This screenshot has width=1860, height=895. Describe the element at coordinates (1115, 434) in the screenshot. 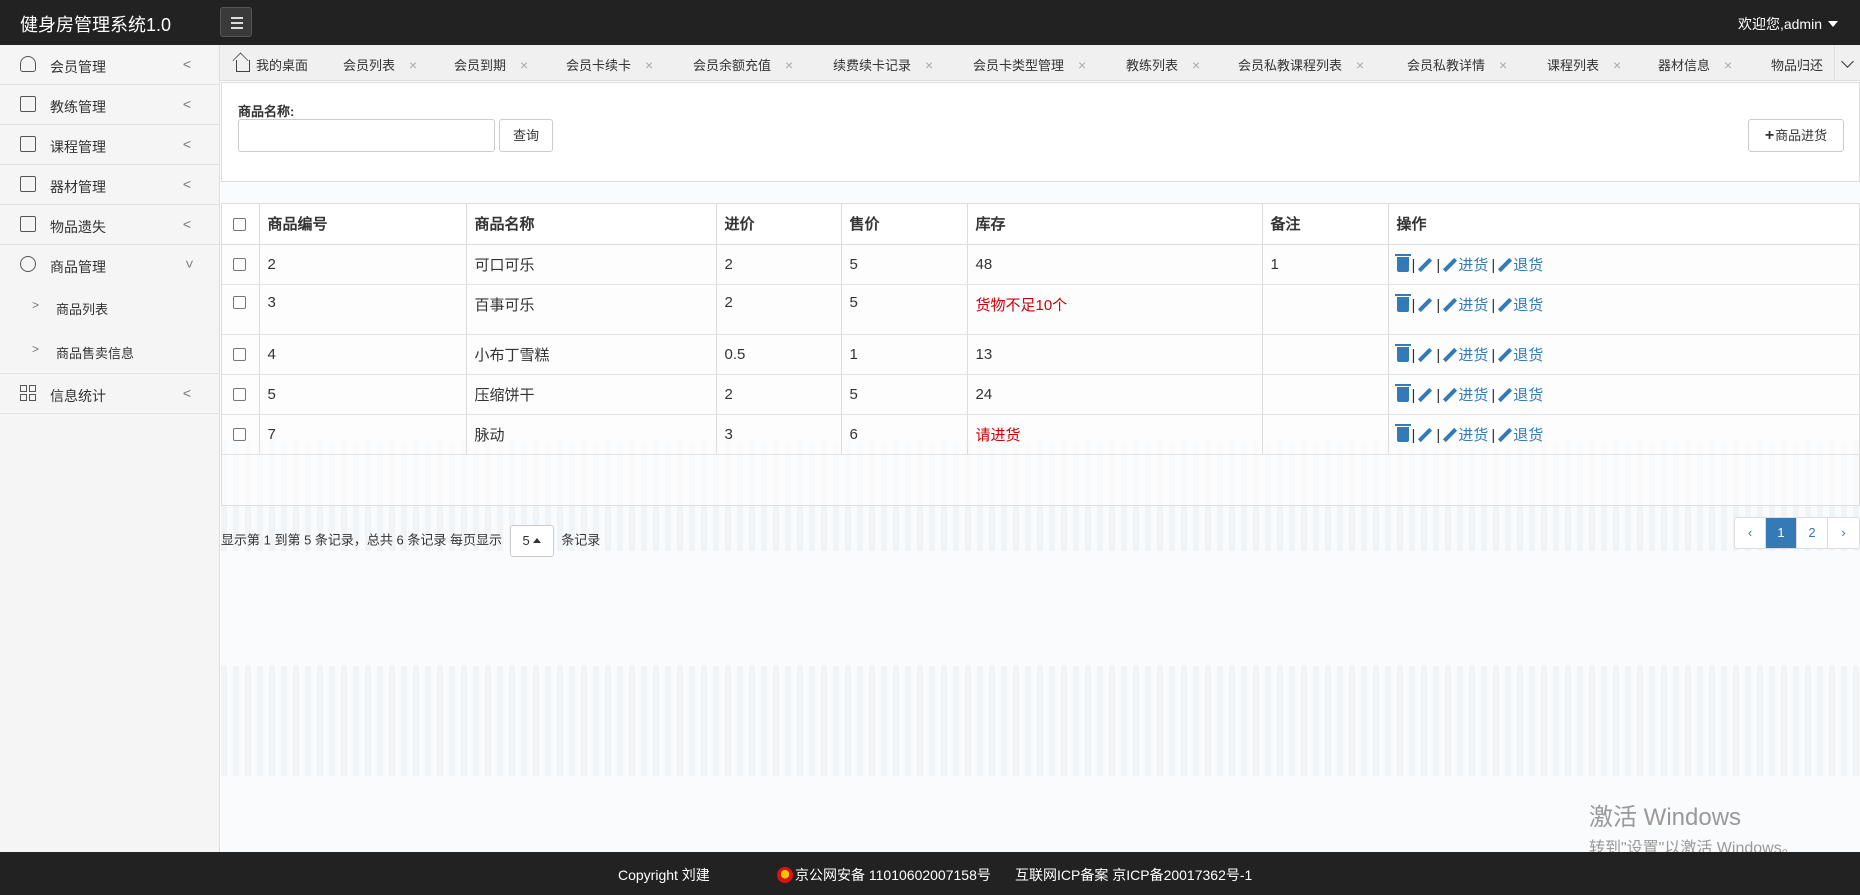

I see `cell-stock: 请进货` at that location.